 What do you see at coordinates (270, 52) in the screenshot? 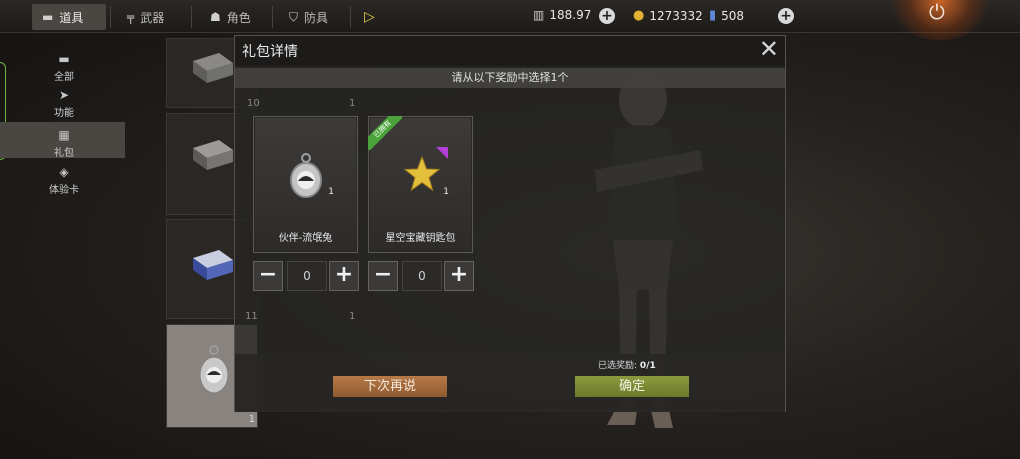
I see `dialog-title: 礼包详情` at bounding box center [270, 52].